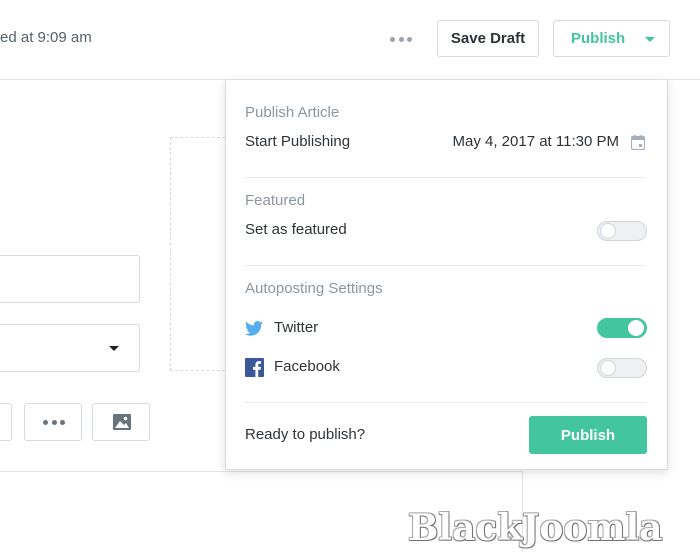 This screenshot has height=552, width=700. I want to click on image-icon, so click(122, 422).